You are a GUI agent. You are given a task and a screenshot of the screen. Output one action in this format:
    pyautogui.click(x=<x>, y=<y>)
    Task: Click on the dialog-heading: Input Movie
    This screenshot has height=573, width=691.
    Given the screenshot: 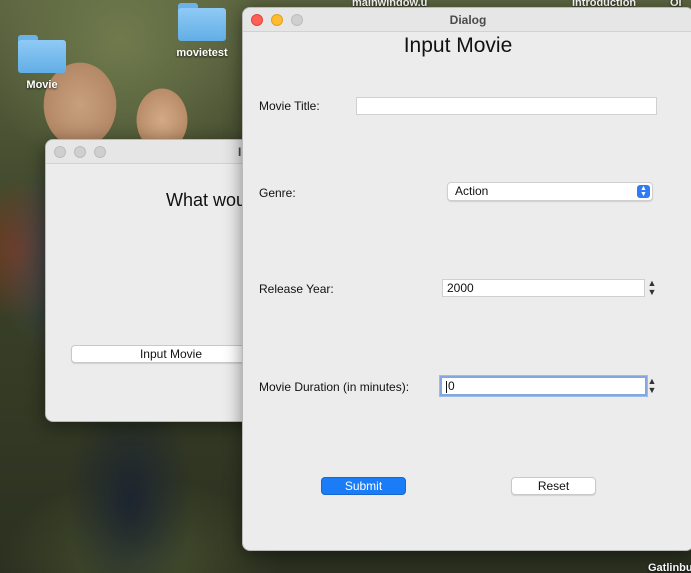 What is the action you would take?
    pyautogui.click(x=458, y=45)
    